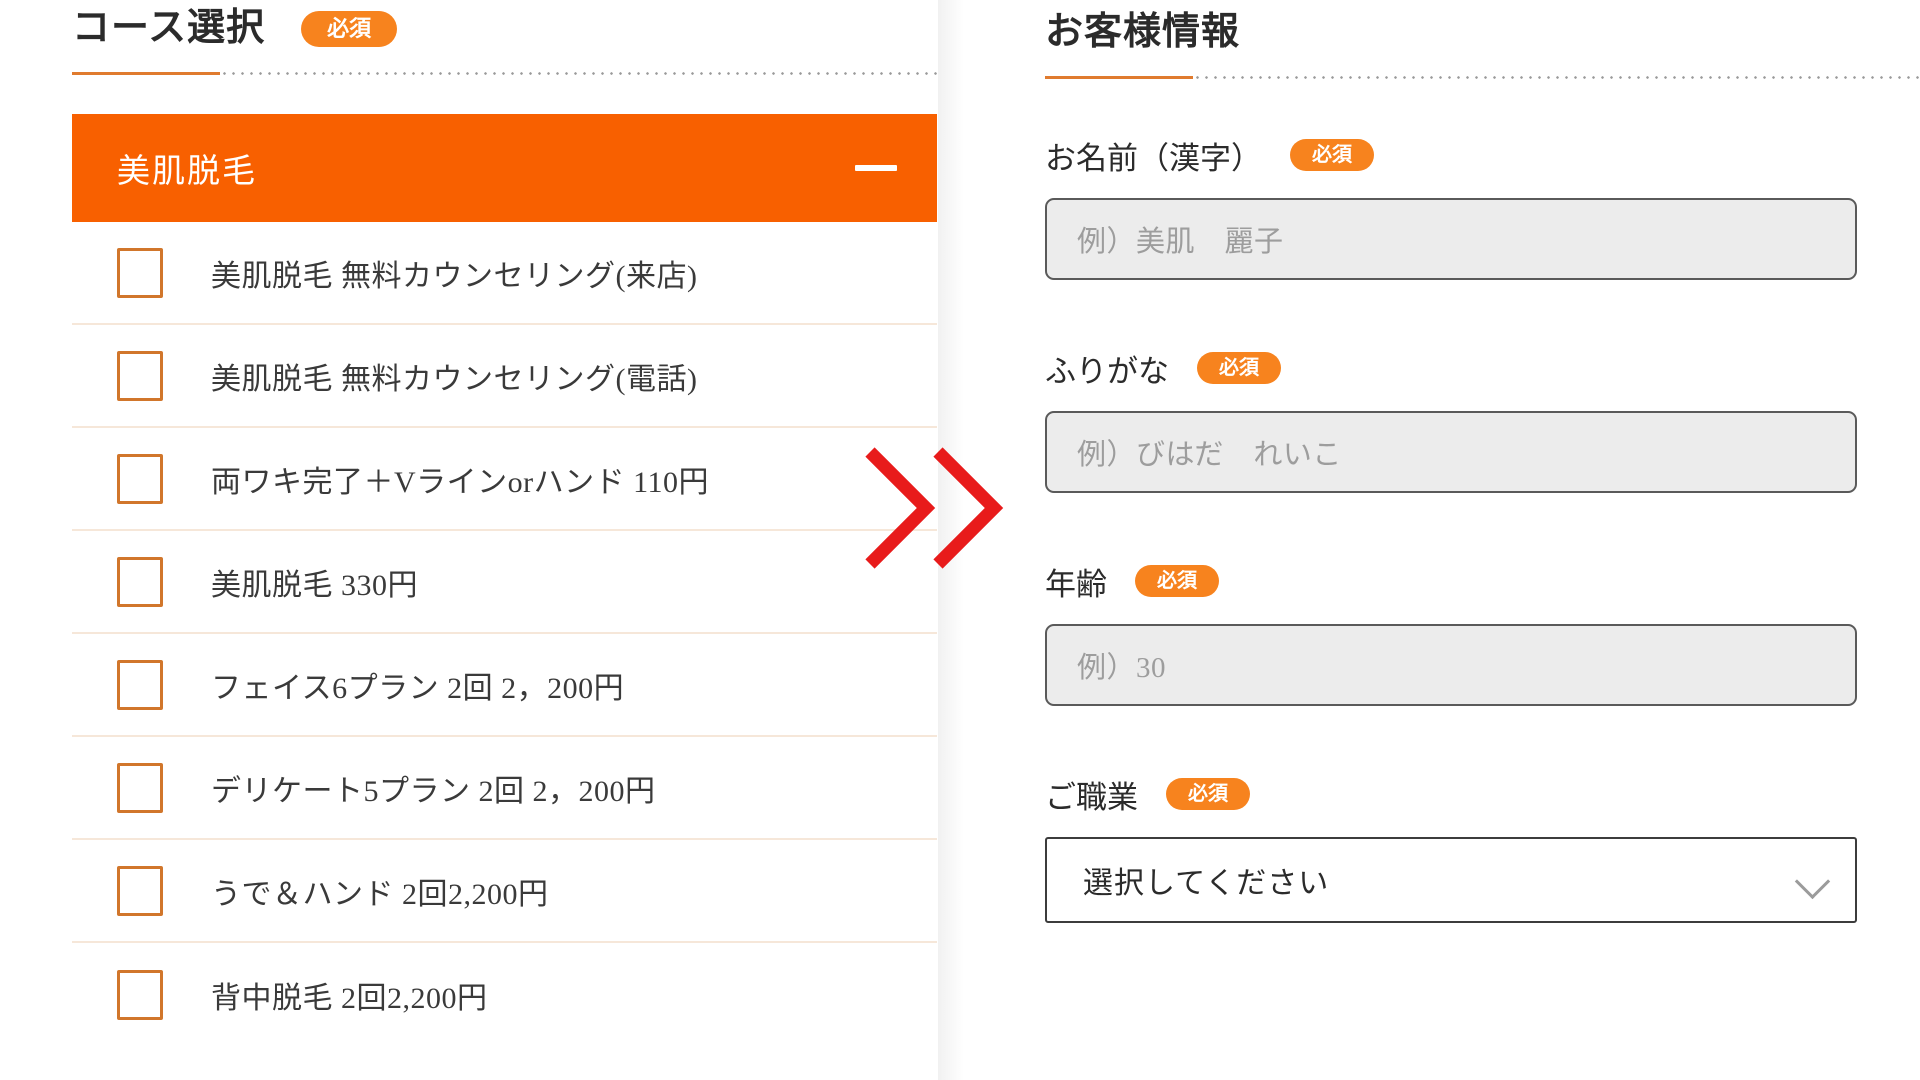 This screenshot has height=1080, width=1920. I want to click on course-row: 美肌脱毛 330円, so click(504, 582).